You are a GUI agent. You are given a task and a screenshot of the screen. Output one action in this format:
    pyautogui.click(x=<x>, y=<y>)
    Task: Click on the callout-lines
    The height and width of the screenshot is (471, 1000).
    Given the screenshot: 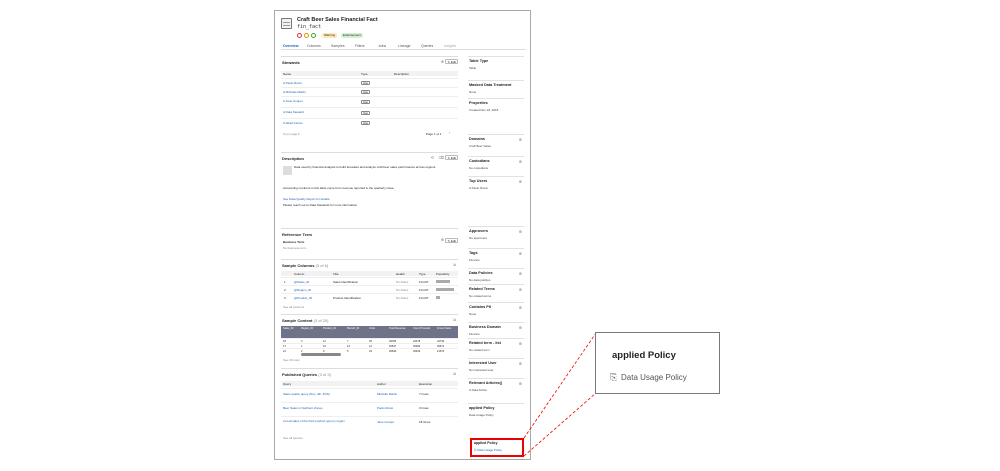 What is the action you would take?
    pyautogui.click(x=560, y=394)
    